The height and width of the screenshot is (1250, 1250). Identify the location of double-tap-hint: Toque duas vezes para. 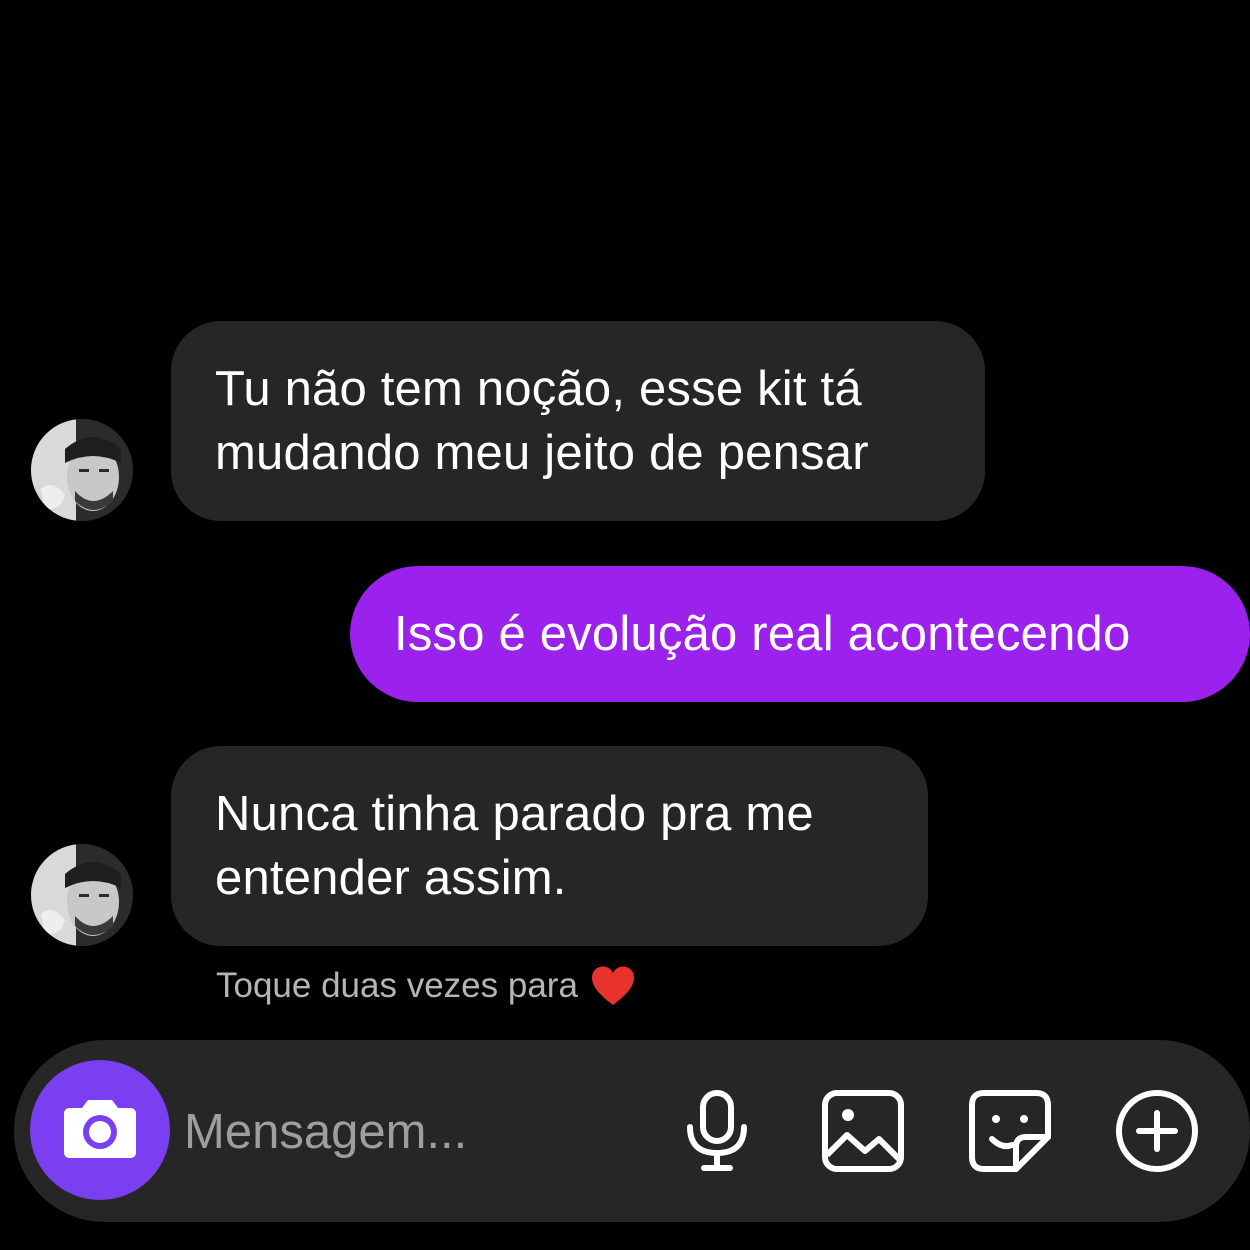
(426, 986).